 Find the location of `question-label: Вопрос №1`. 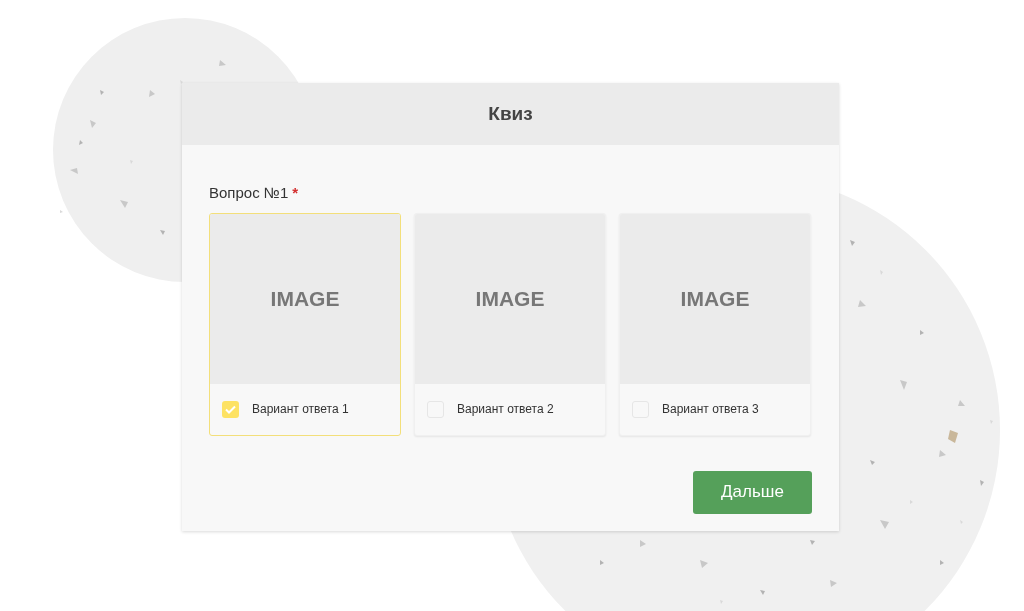

question-label: Вопрос №1 is located at coordinates (249, 193).